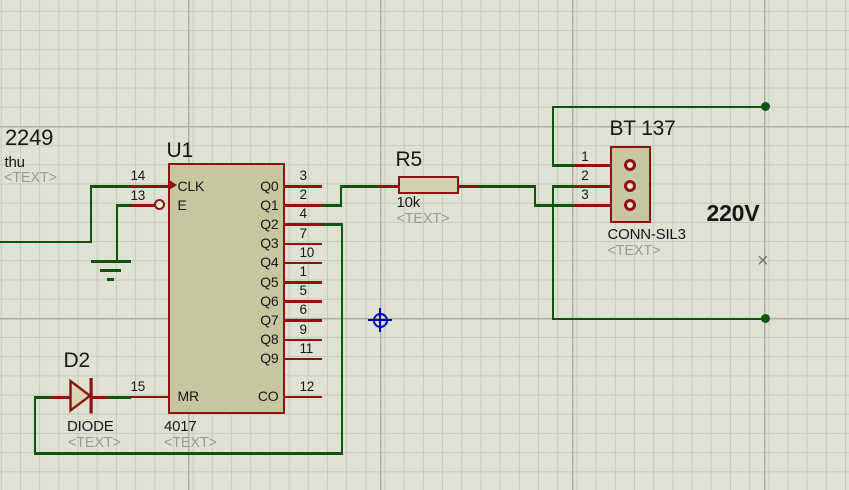  What do you see at coordinates (302, 359) in the screenshot?
I see `u1-pin-stub-q9` at bounding box center [302, 359].